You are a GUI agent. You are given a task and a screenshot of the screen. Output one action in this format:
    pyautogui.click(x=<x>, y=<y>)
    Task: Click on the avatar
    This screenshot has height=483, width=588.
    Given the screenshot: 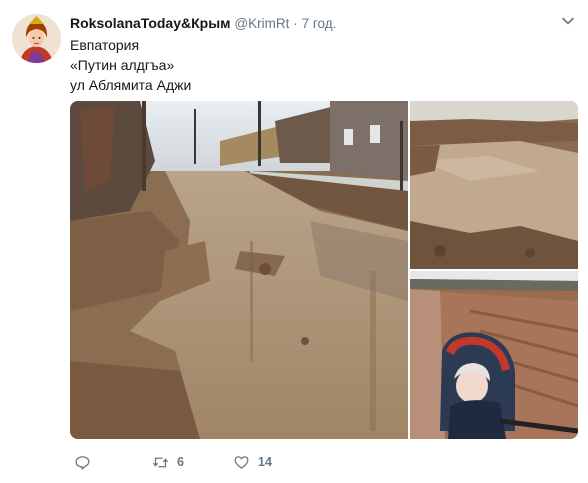 What is the action you would take?
    pyautogui.click(x=36, y=38)
    